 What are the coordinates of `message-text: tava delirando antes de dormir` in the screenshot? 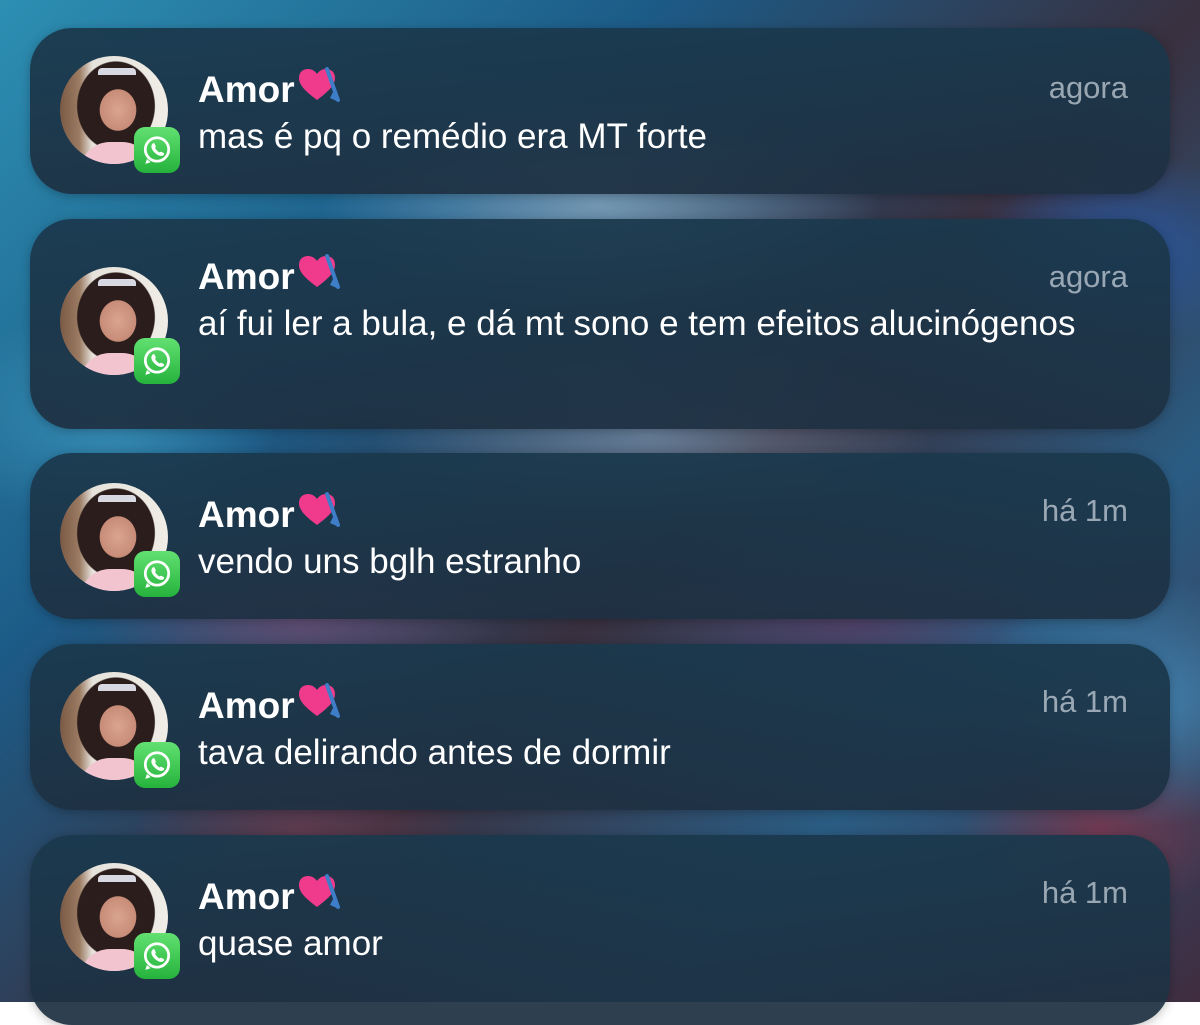 It's located at (434, 752).